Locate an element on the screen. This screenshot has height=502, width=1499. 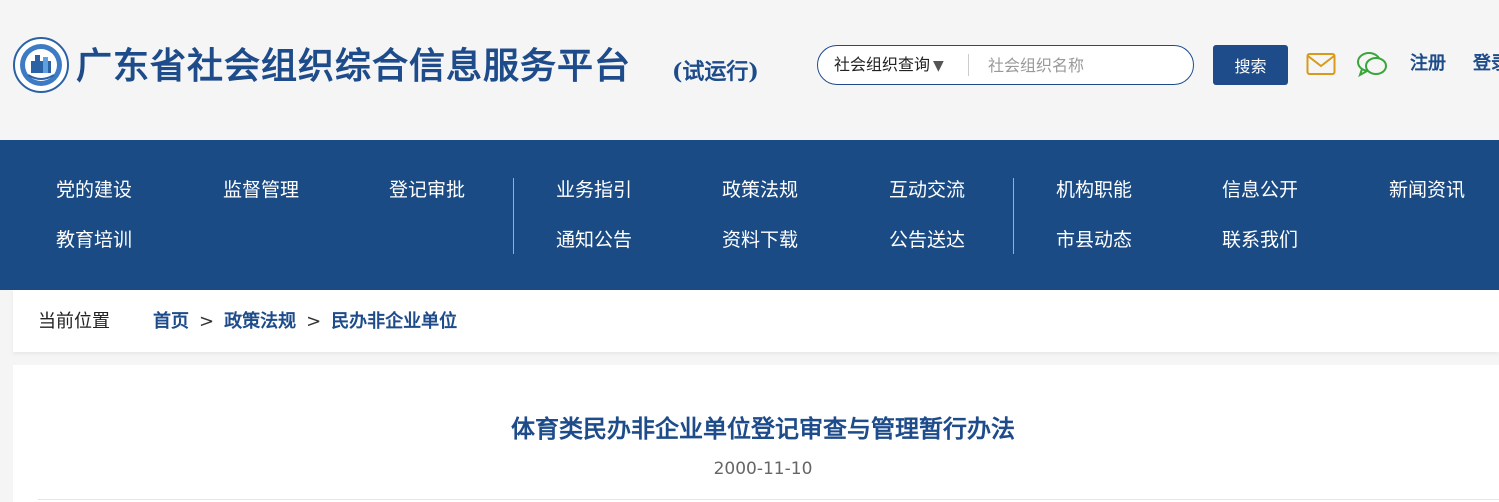
nav-item-news: 新闻资讯 is located at coordinates (1427, 190).